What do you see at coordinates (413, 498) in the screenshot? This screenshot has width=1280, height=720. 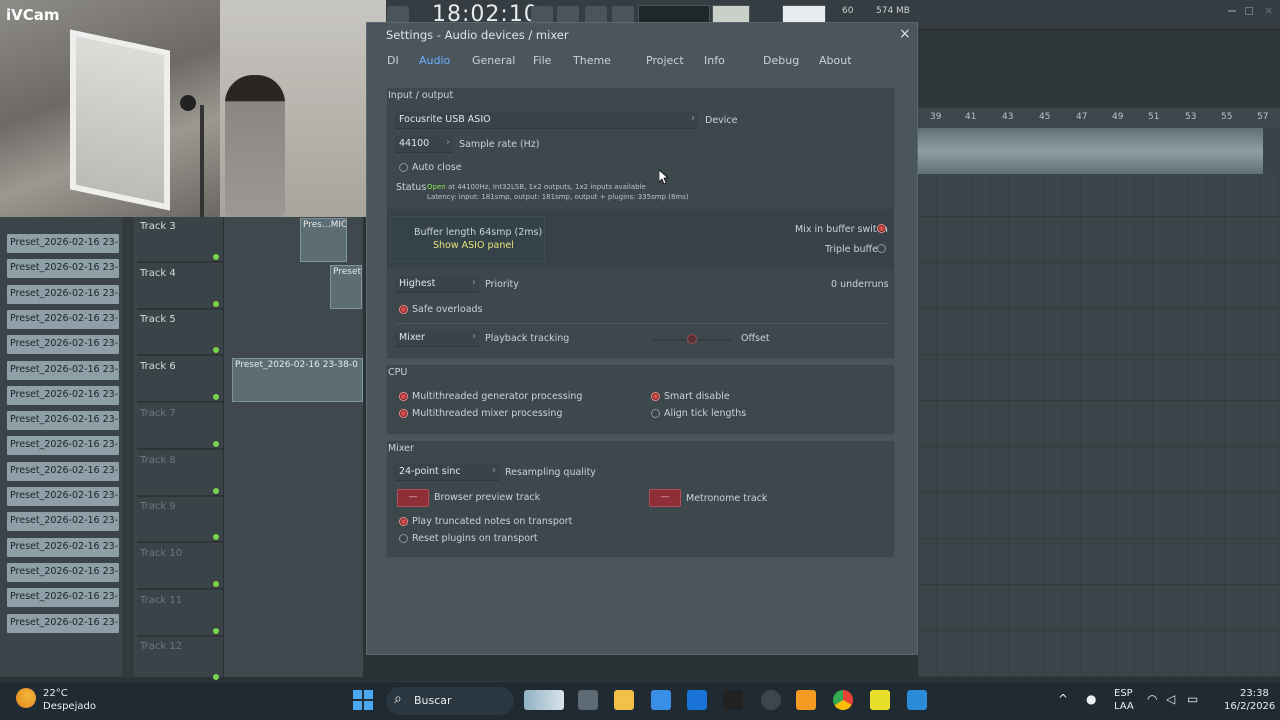 I see `browser-preview-track-button: —` at bounding box center [413, 498].